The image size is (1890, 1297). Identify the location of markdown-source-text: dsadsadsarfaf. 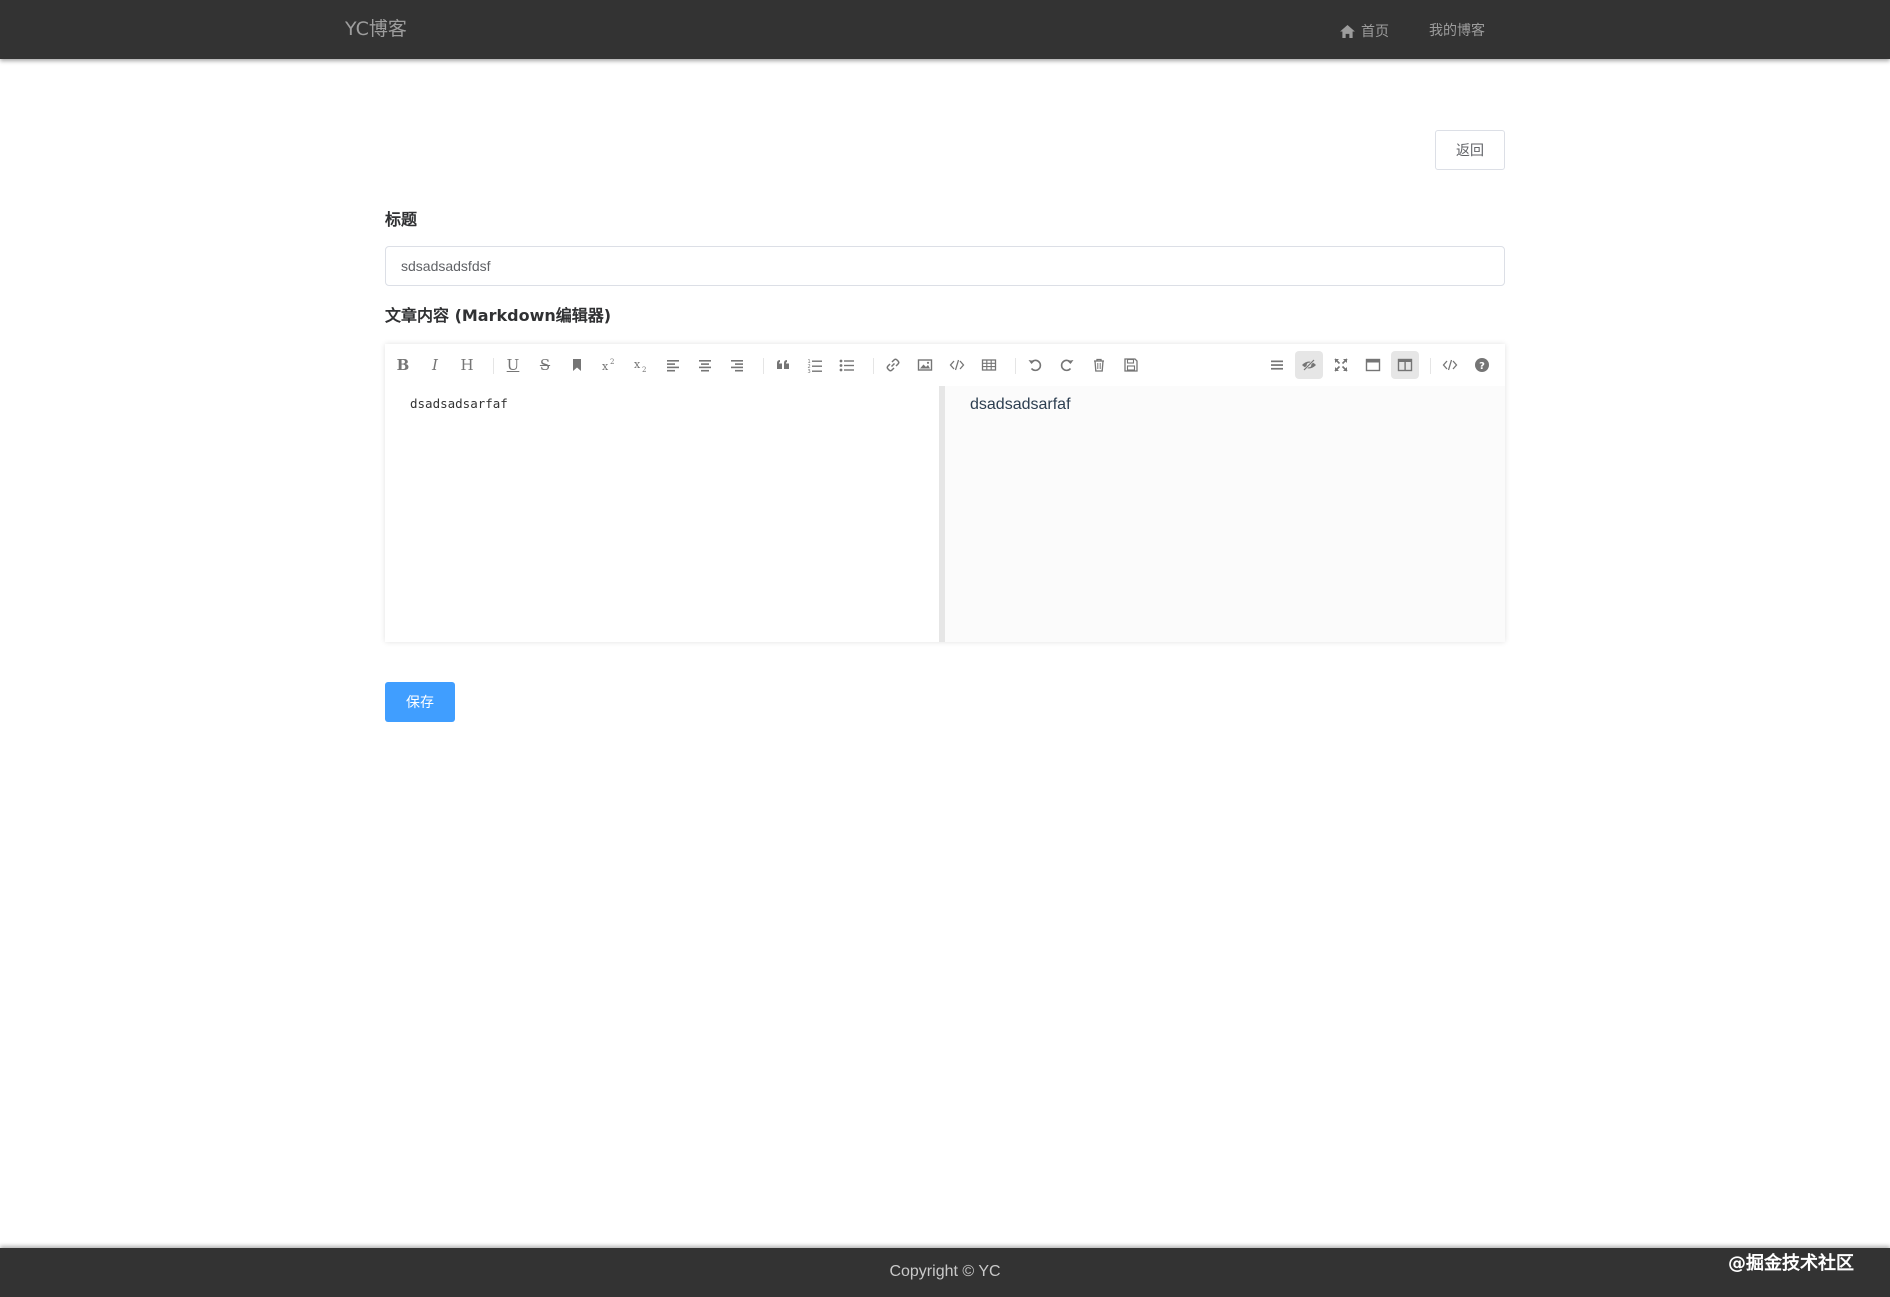
(459, 403).